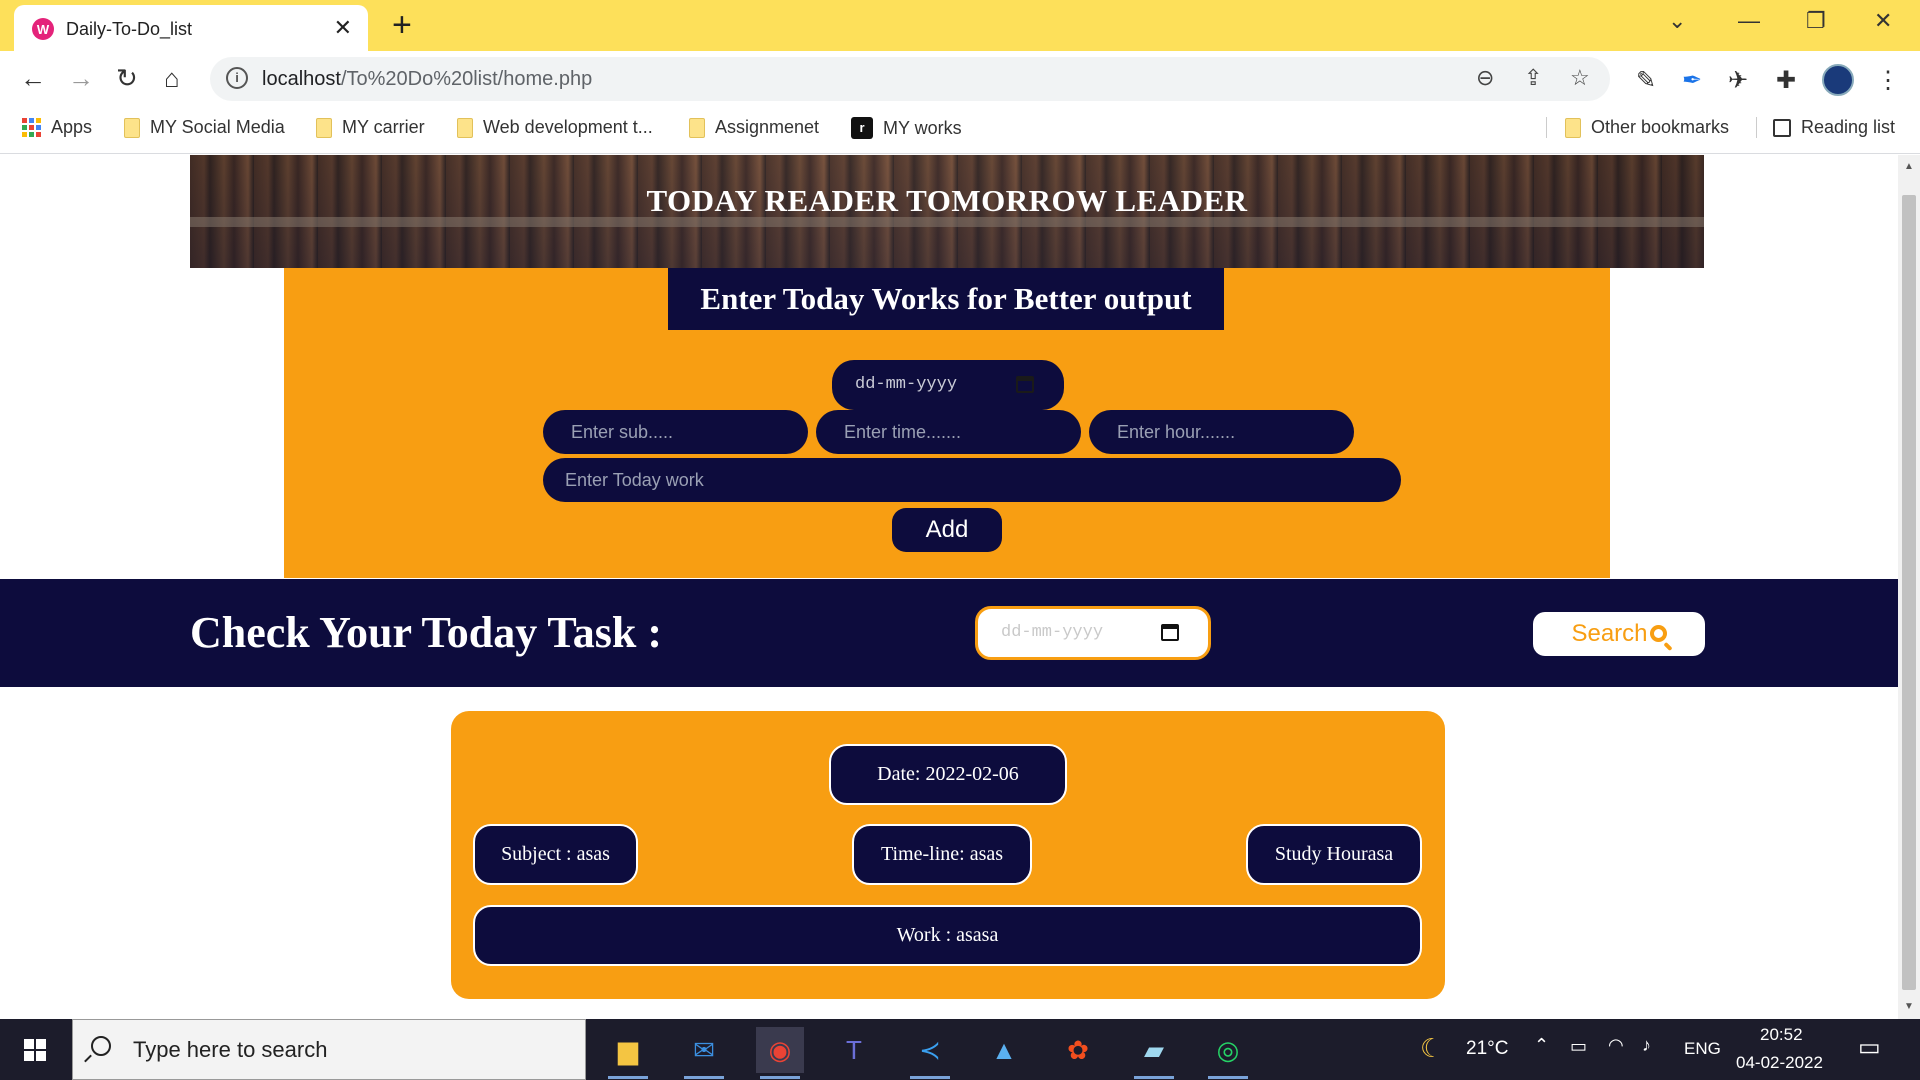 Image resolution: width=1920 pixels, height=1080 pixels. Describe the element at coordinates (754, 127) in the screenshot. I see `bookmark-assignmenet: Assignmenet` at that location.